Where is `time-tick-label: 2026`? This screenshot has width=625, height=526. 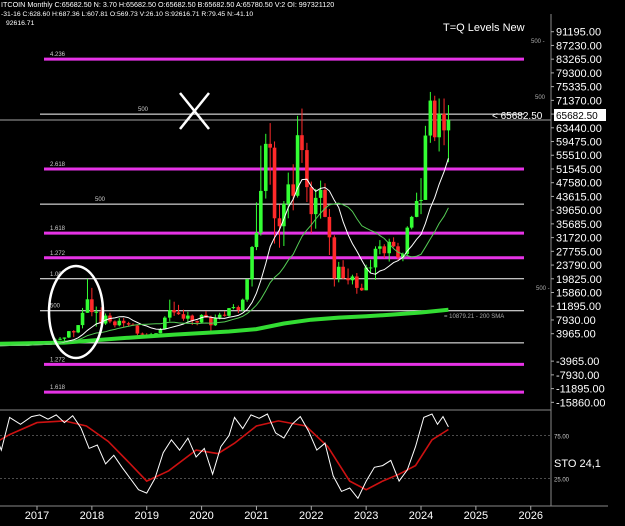 time-tick-label: 2026 is located at coordinates (530, 516).